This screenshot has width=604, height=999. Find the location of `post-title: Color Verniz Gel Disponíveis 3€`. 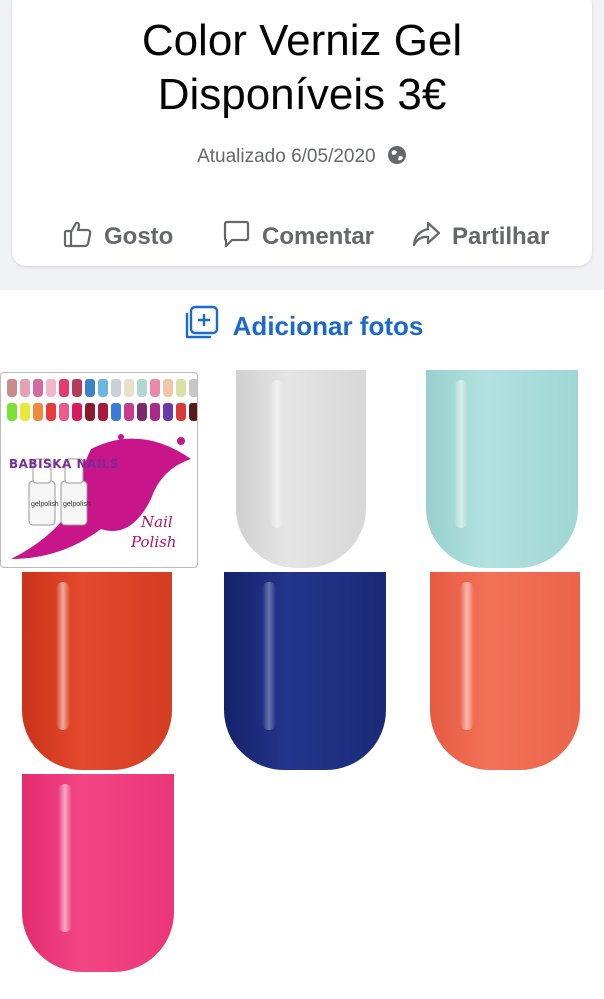

post-title: Color Verniz Gel Disponíveis 3€ is located at coordinates (302, 68).